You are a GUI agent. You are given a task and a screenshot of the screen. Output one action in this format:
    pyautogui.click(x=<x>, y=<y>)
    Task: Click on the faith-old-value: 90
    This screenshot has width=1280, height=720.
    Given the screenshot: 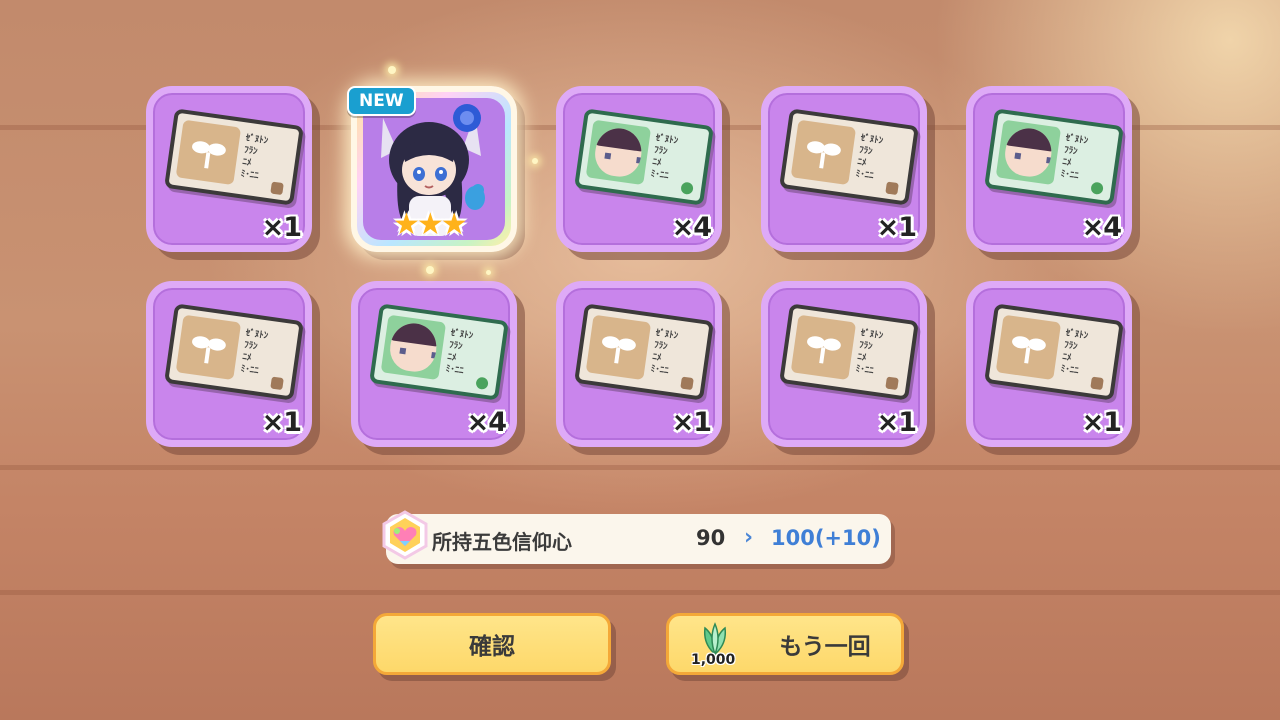 What is the action you would take?
    pyautogui.click(x=711, y=538)
    